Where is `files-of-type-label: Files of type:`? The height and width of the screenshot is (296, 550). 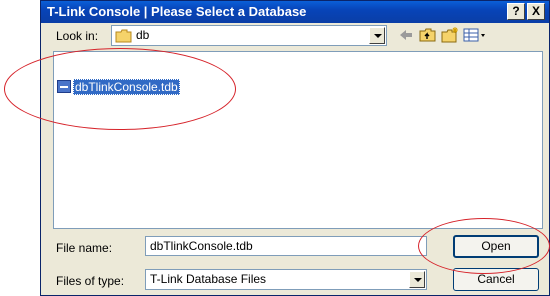 files-of-type-label: Files of type: is located at coordinates (90, 281).